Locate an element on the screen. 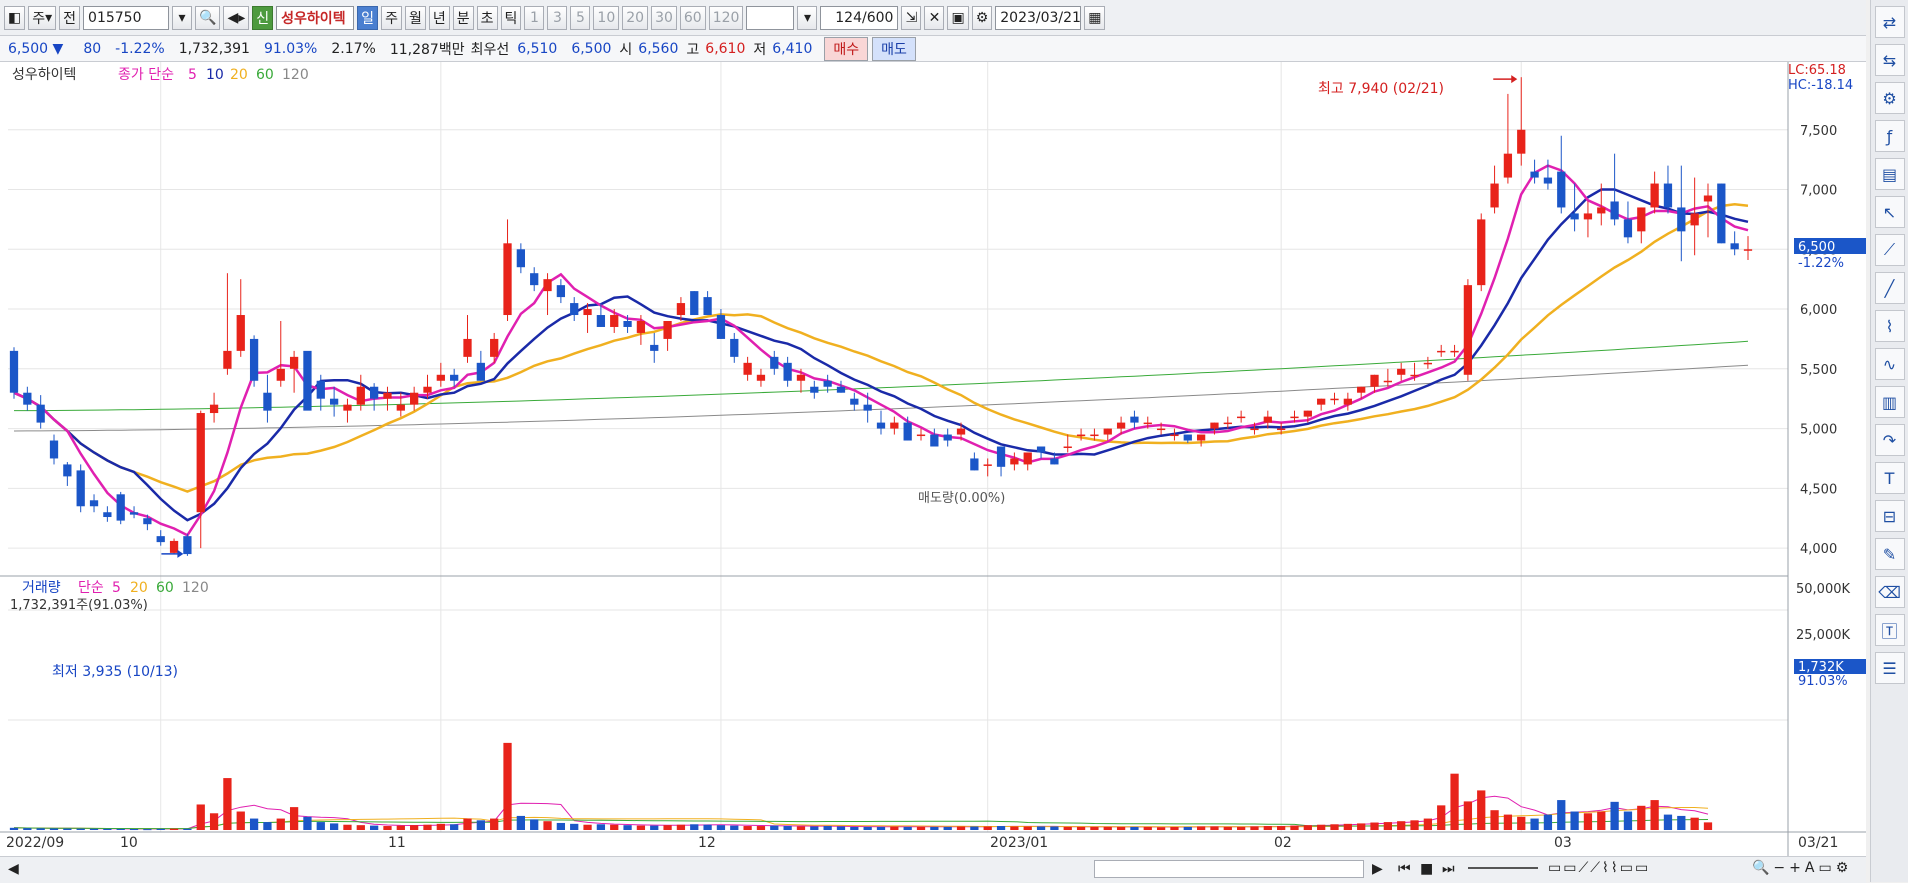 The image size is (1908, 883). compare-icon: ⇆ is located at coordinates (1889, 60).